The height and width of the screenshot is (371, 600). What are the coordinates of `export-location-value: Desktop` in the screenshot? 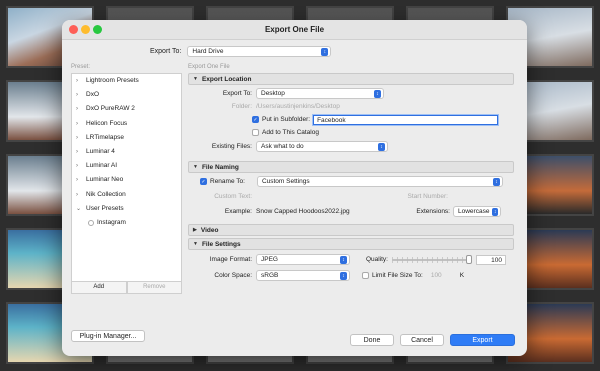 It's located at (273, 93).